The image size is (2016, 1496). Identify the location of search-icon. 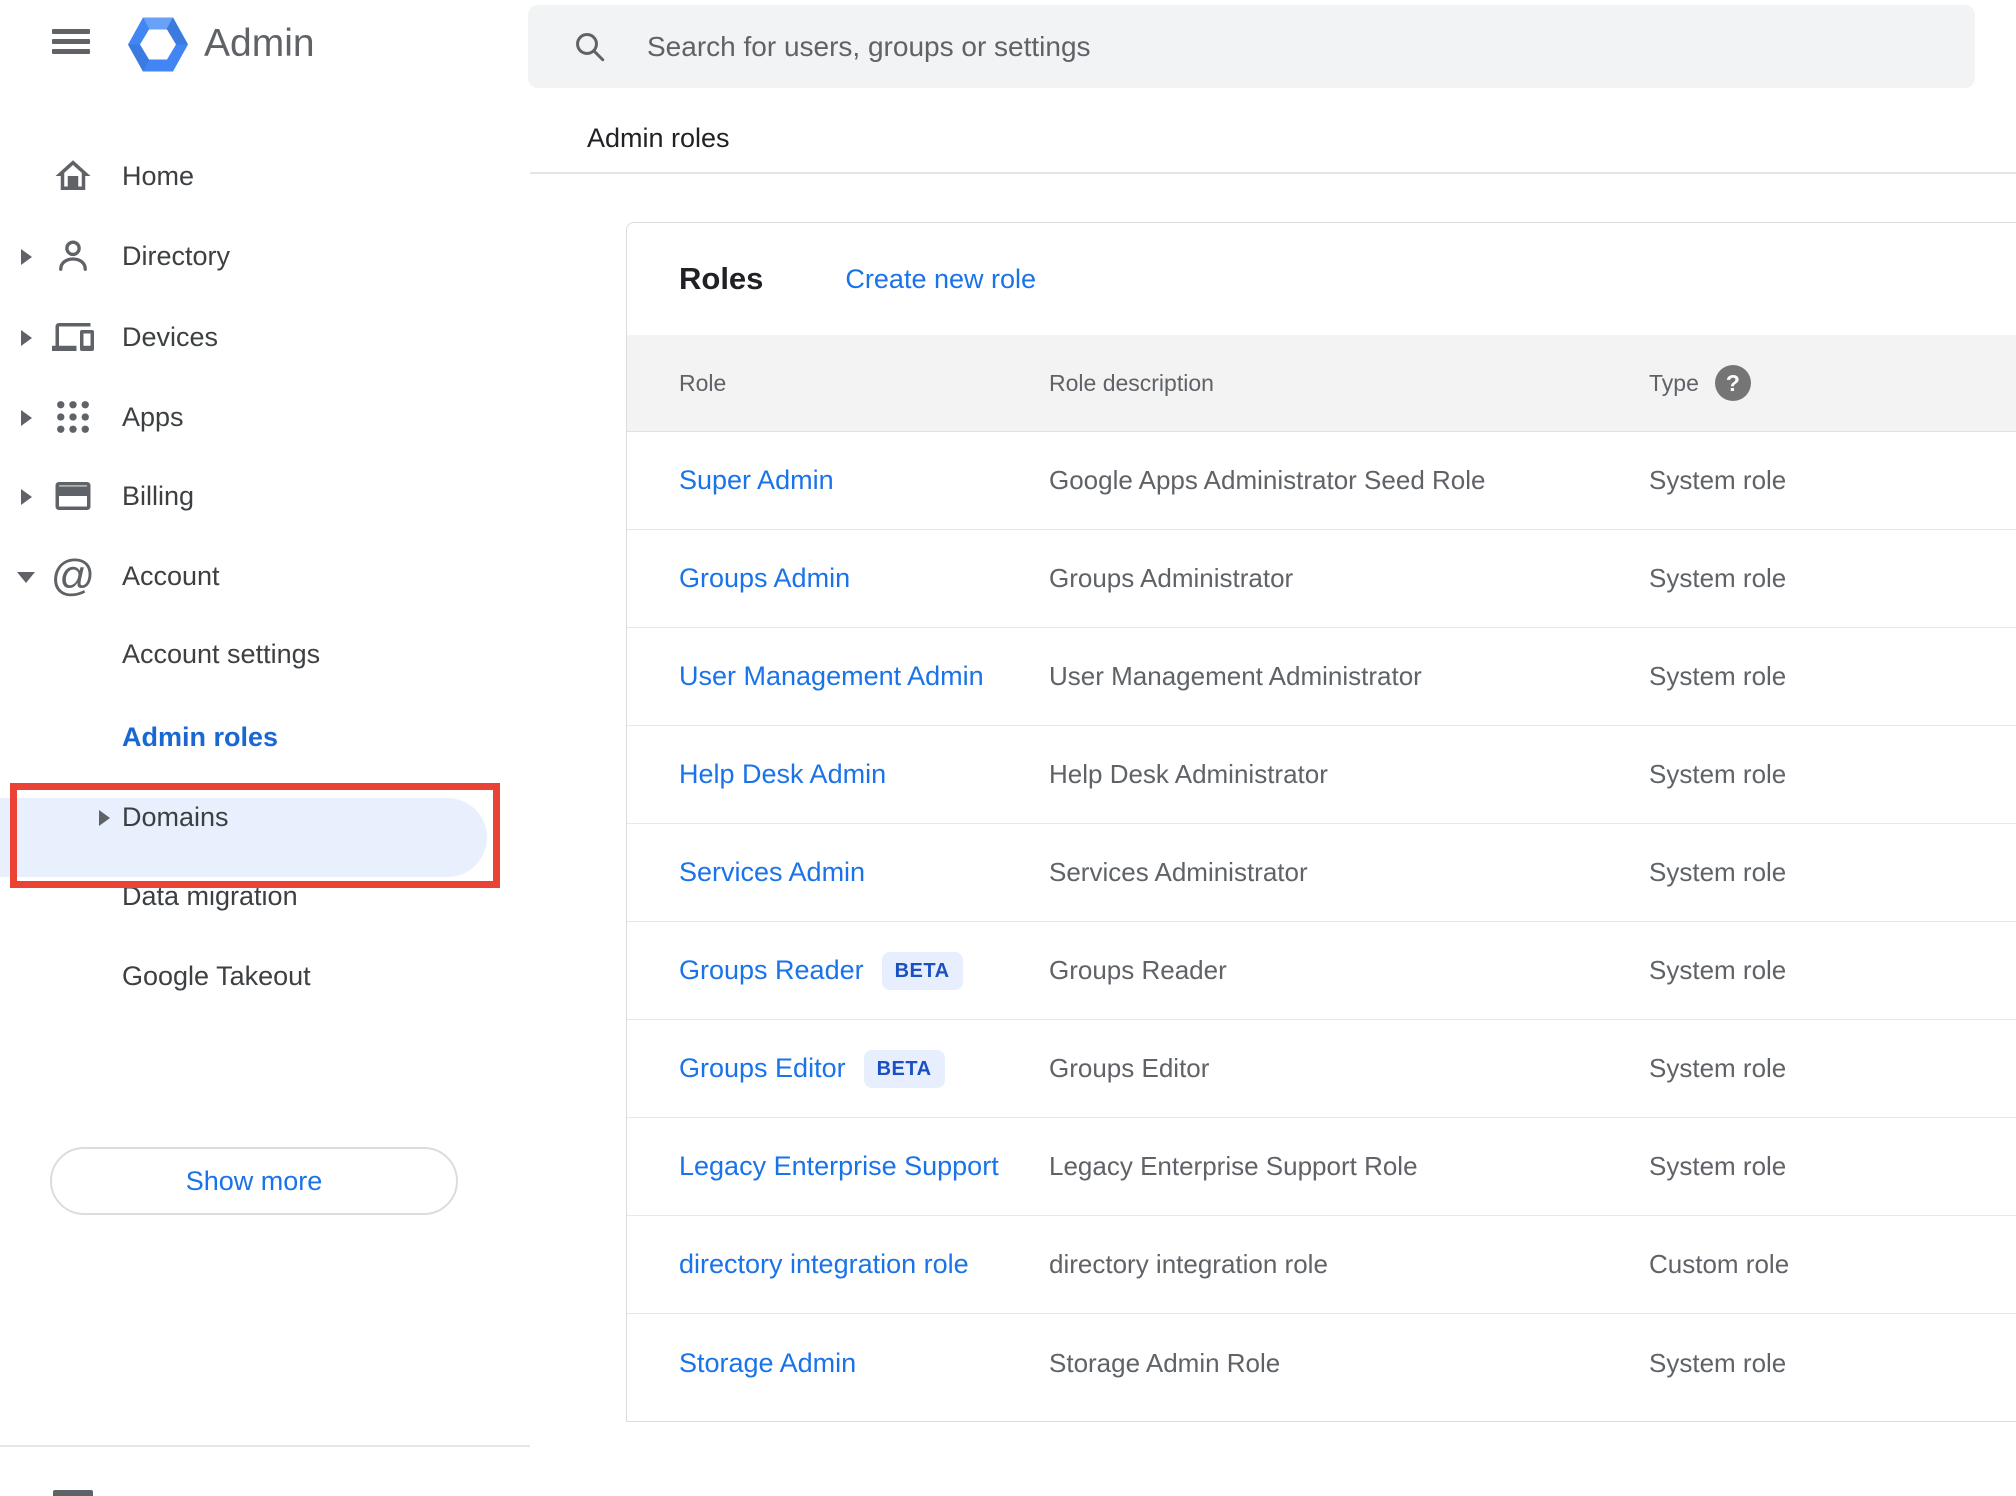
(590, 47).